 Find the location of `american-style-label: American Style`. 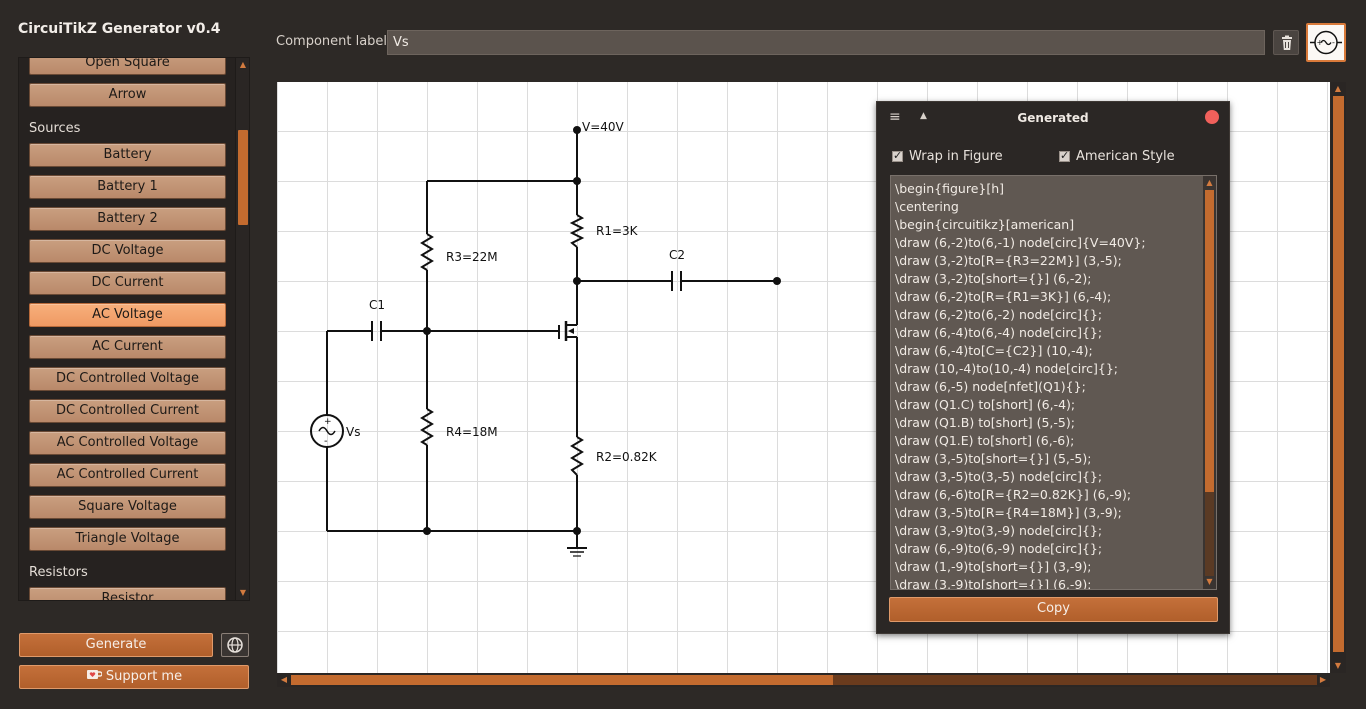

american-style-label: American Style is located at coordinates (1125, 156).